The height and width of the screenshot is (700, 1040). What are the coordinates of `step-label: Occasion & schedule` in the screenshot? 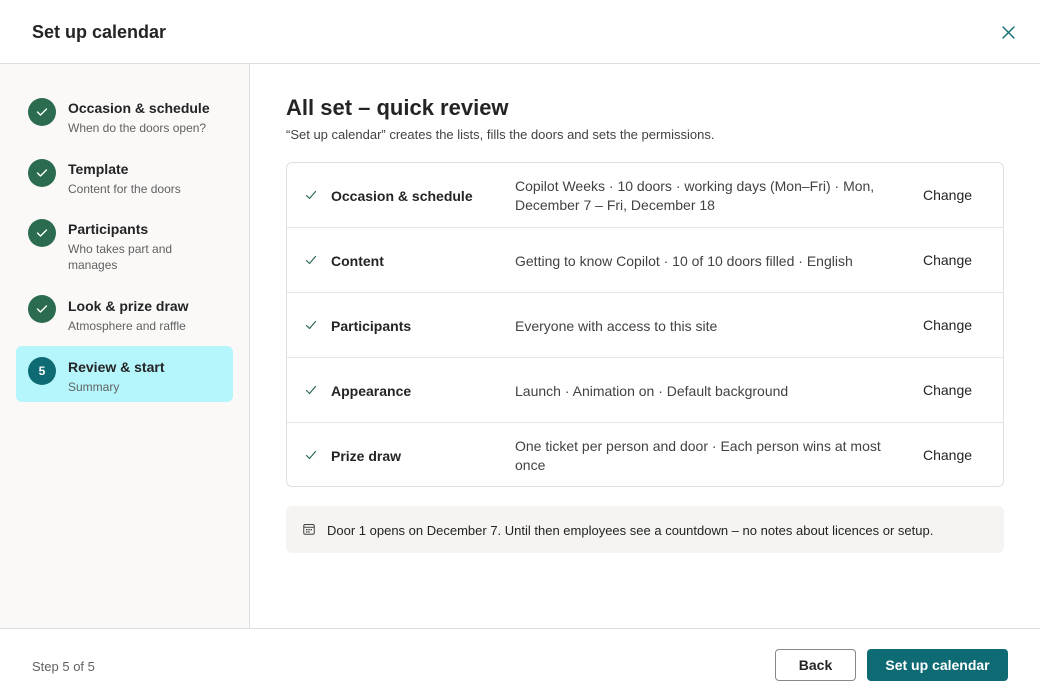 It's located at (139, 108).